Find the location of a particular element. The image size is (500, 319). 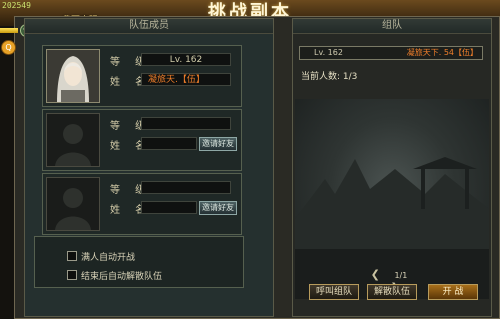

member-slot-1: 等 级 Lv. 162 姓 名 凝旅天.【伍】 is located at coordinates (142, 76).